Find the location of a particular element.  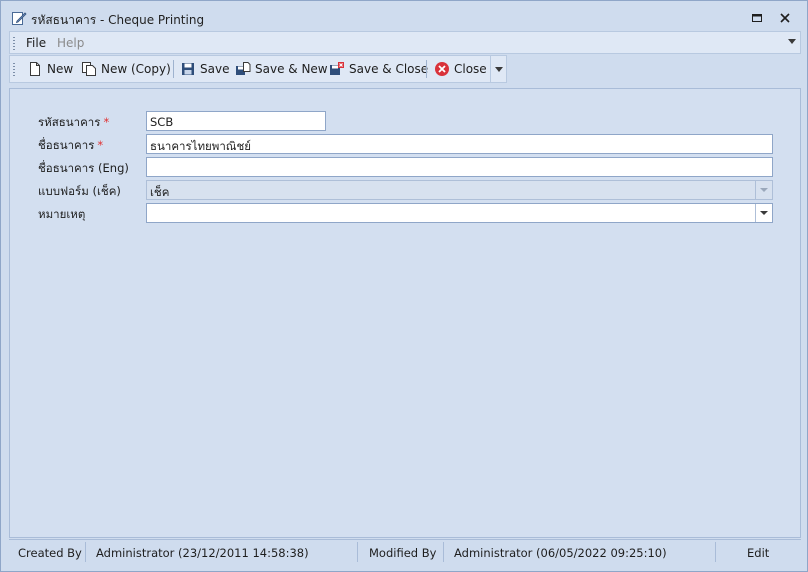

cheque-form-select: เช็ค is located at coordinates (459, 190).